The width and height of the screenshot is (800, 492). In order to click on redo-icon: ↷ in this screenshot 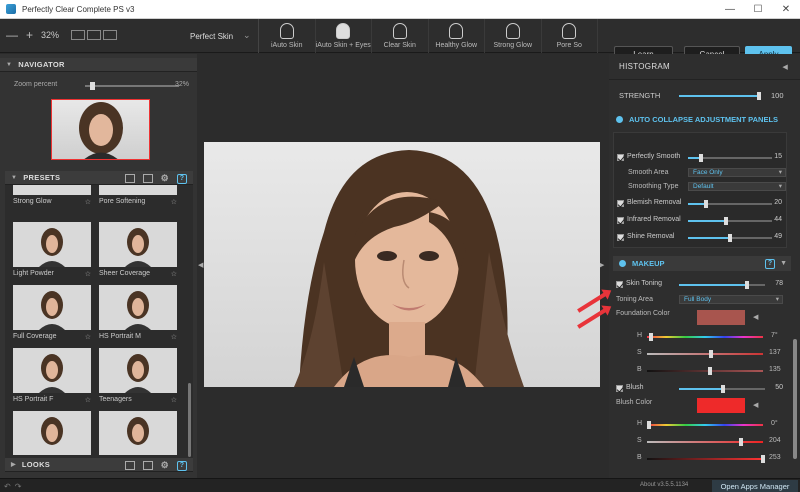, I will do `click(18, 486)`.